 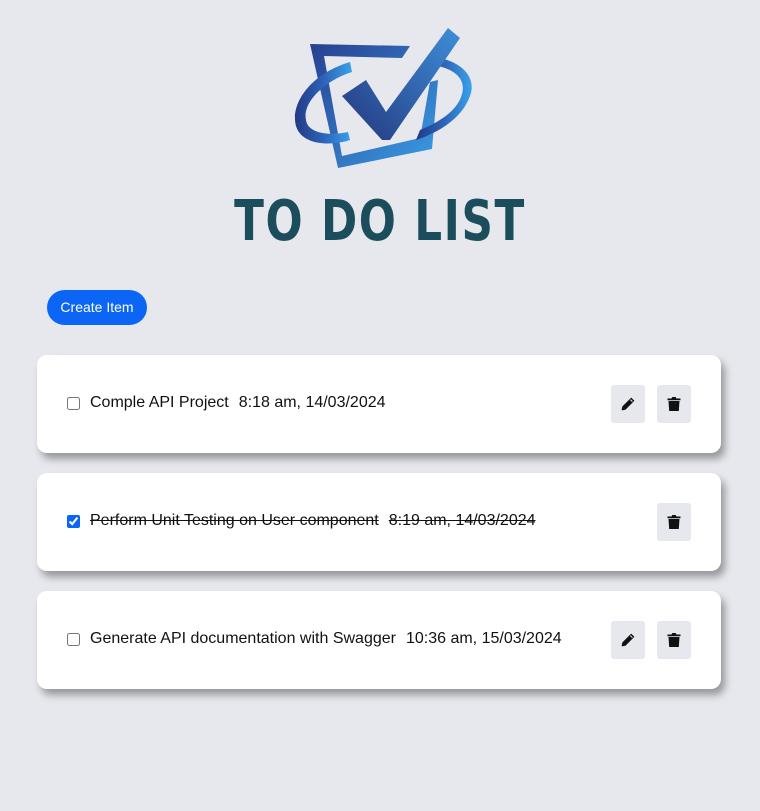 I want to click on todo-item: Comple API Project 8:18 am, 14/03/2024, so click(x=379, y=404).